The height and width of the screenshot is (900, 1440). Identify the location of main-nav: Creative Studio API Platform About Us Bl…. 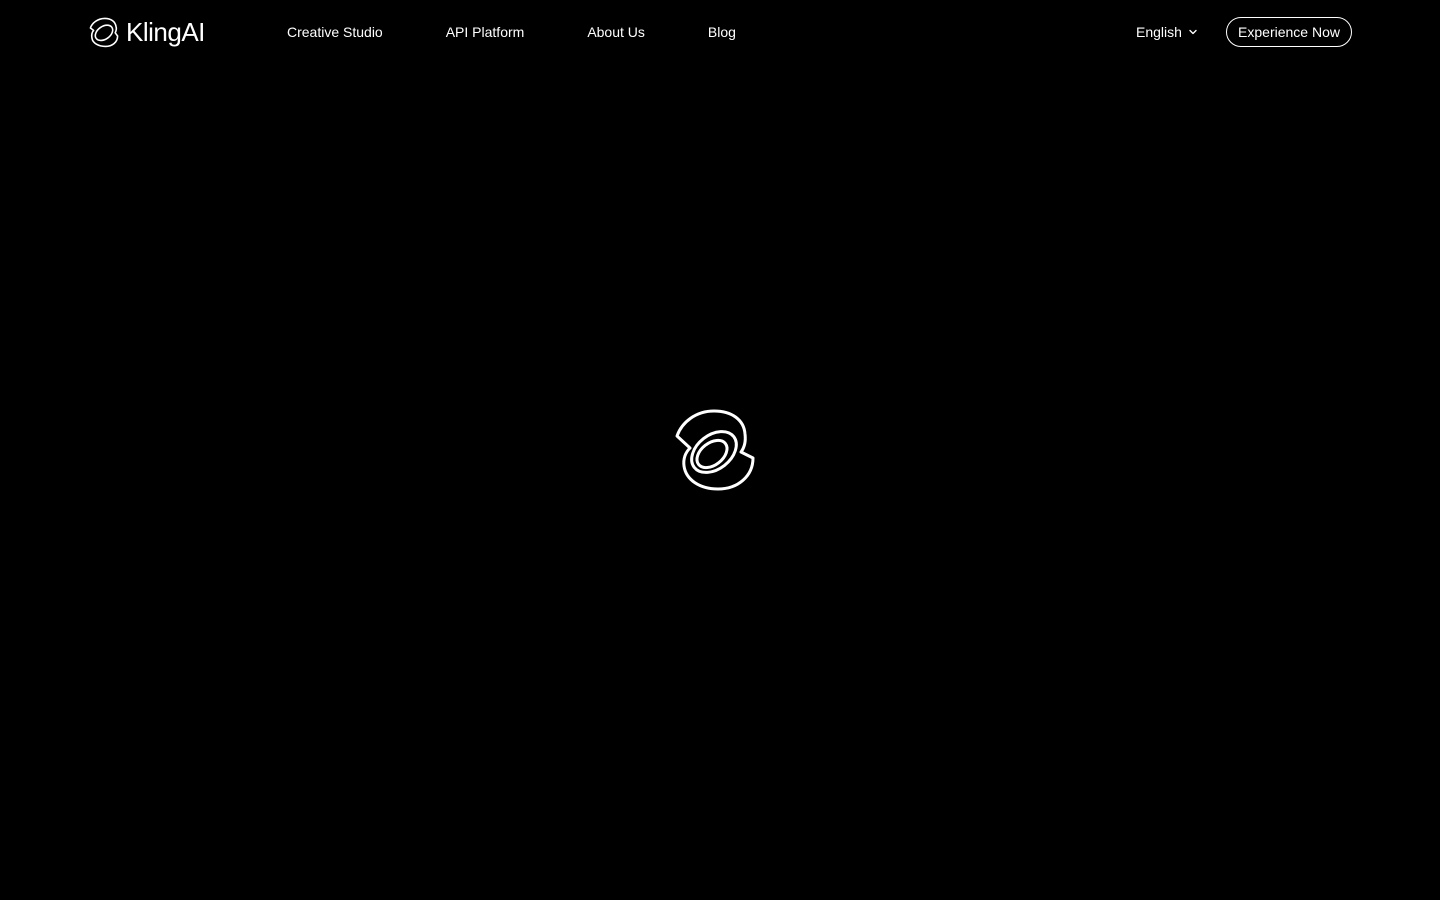
(511, 32).